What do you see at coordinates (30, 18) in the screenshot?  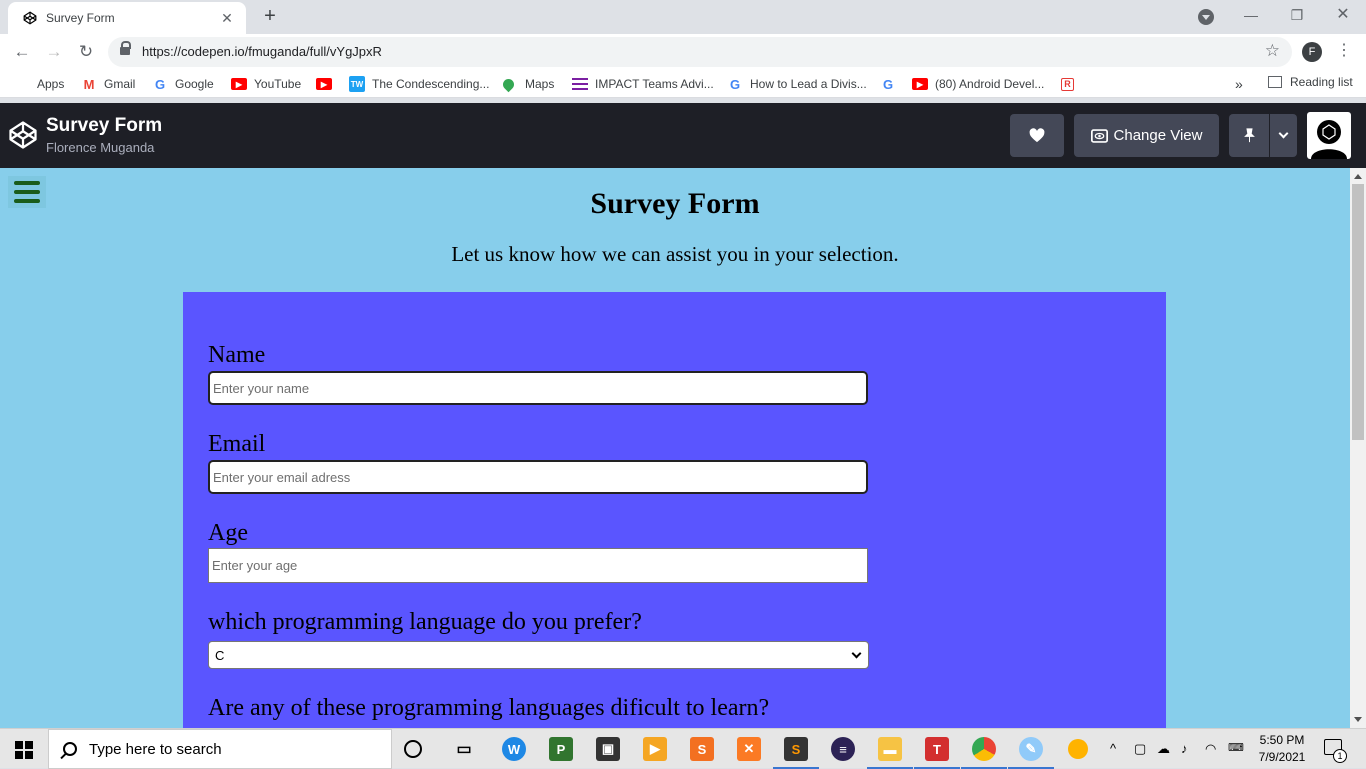 I see `codepen-favicon-icon` at bounding box center [30, 18].